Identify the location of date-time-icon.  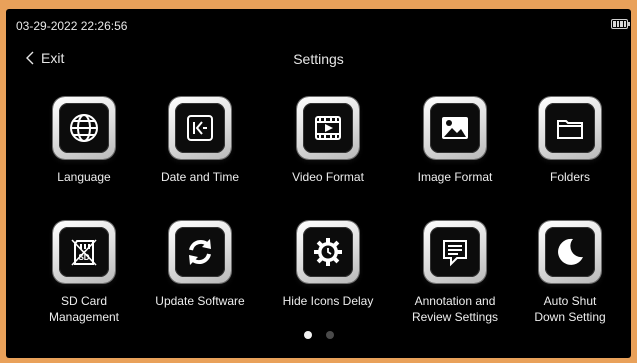
(200, 128).